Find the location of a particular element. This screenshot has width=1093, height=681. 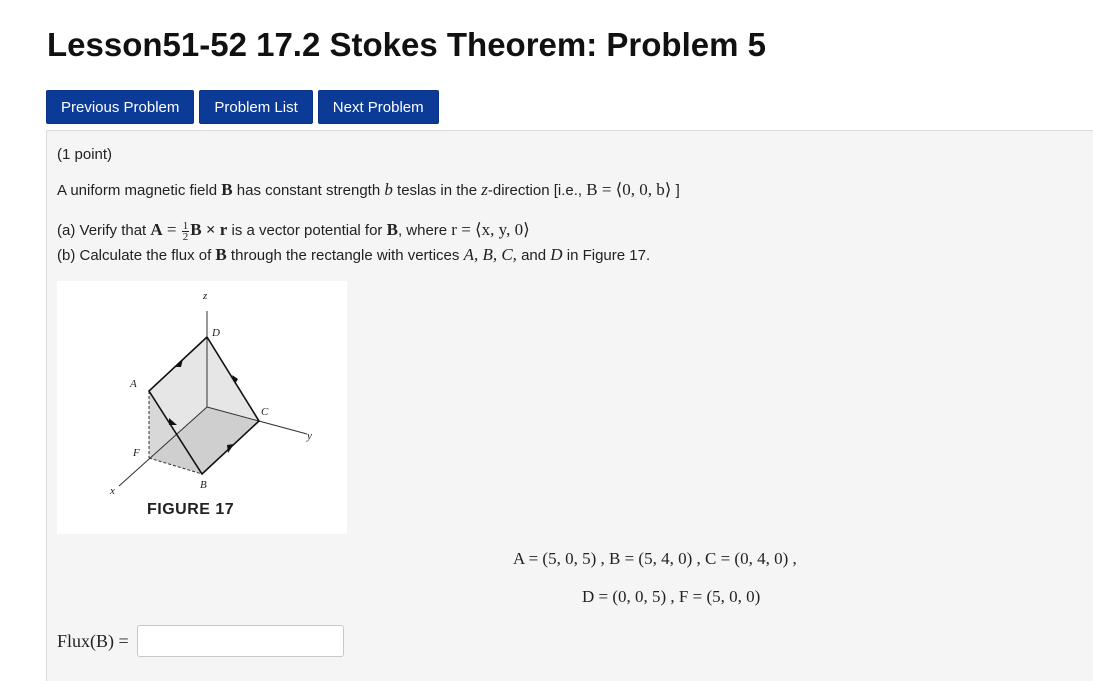

flux-label: Flux(B) = is located at coordinates (93, 640).